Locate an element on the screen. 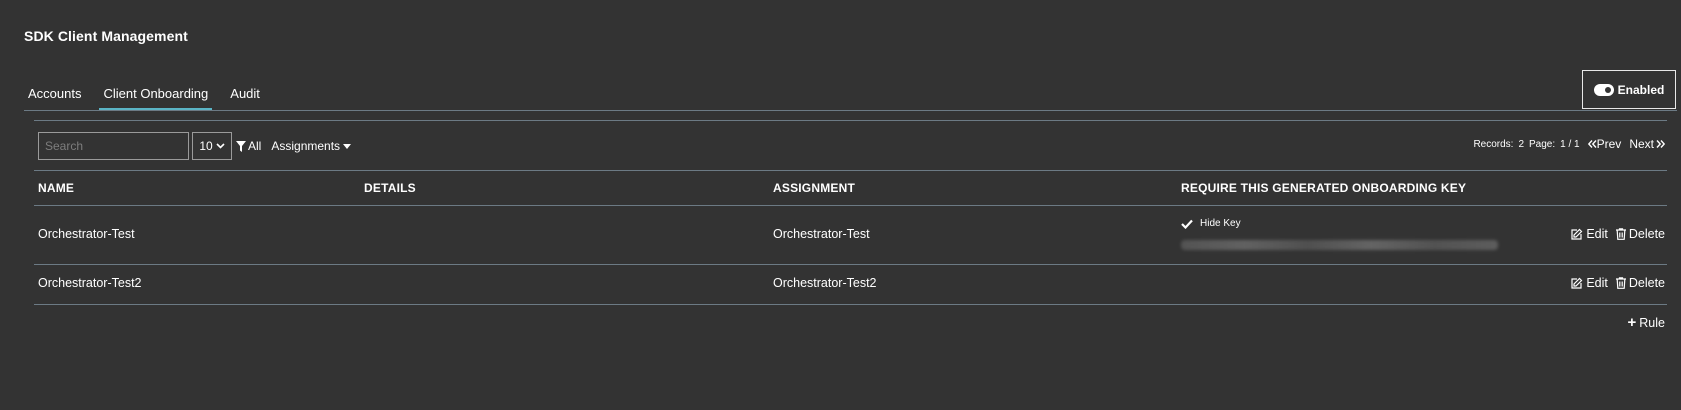 The width and height of the screenshot is (1681, 410). column-header-onboarding-key: REQUIRE THIS GENERATED ONBOARDING KEY is located at coordinates (1324, 188).